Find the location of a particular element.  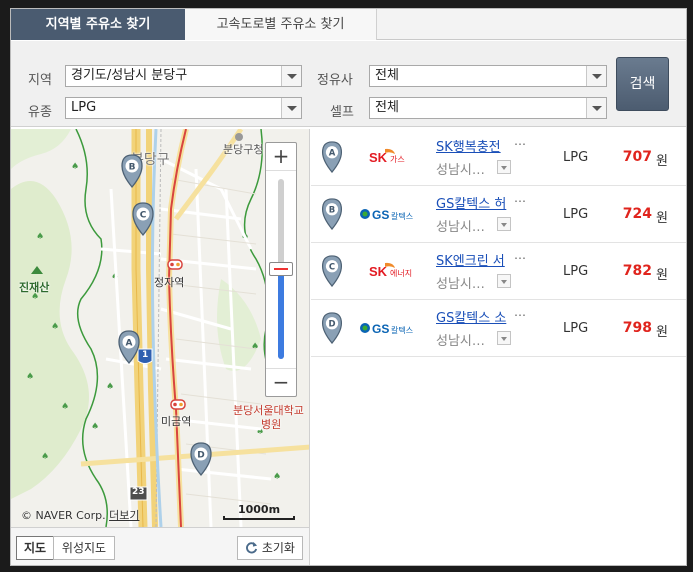

zoom-slider-handle is located at coordinates (281, 269).